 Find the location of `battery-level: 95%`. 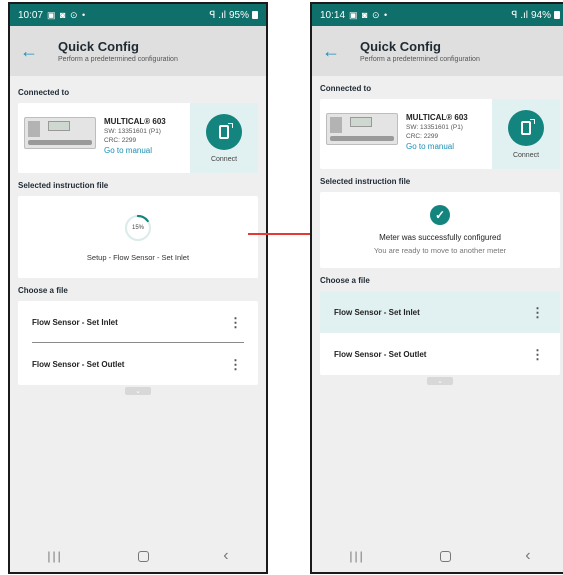

battery-level: 95% is located at coordinates (238, 15).